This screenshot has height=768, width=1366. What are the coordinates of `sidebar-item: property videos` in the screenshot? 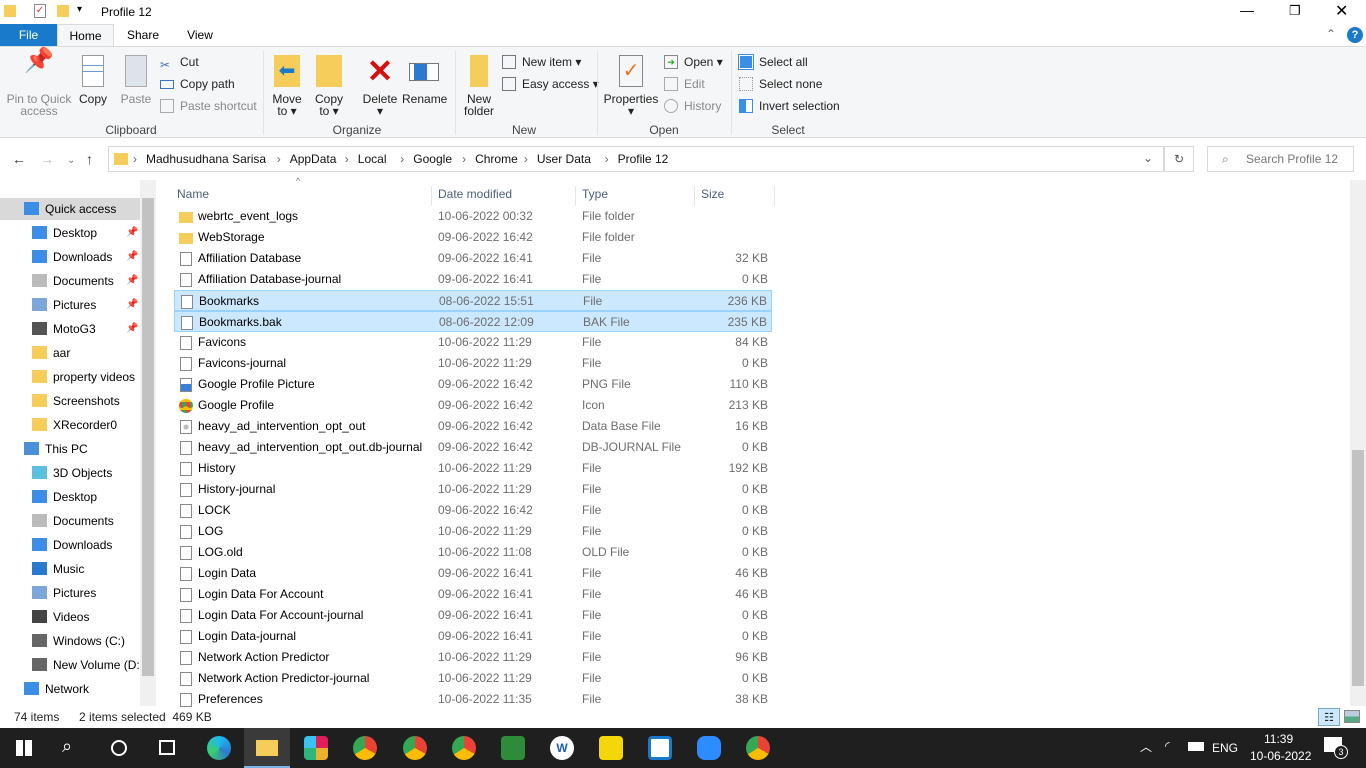 It's located at (70, 377).